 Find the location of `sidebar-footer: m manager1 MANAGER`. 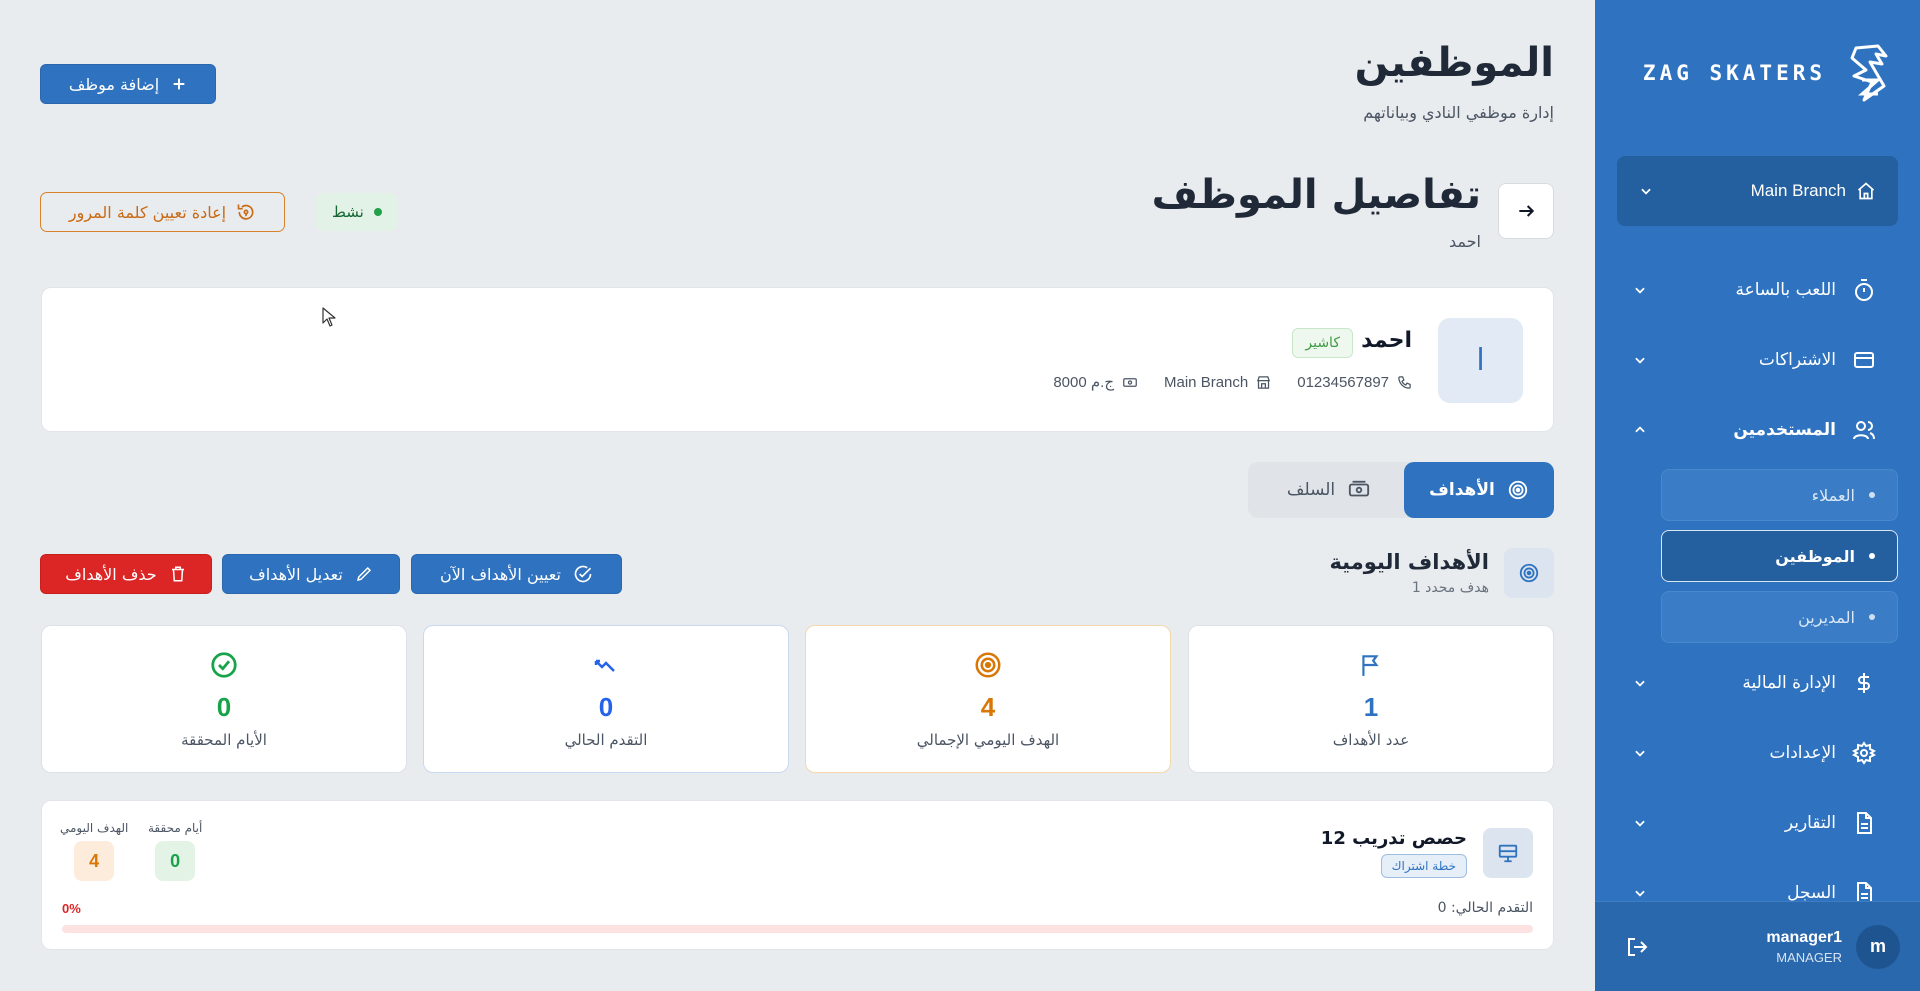

sidebar-footer: m manager1 MANAGER is located at coordinates (1757, 946).